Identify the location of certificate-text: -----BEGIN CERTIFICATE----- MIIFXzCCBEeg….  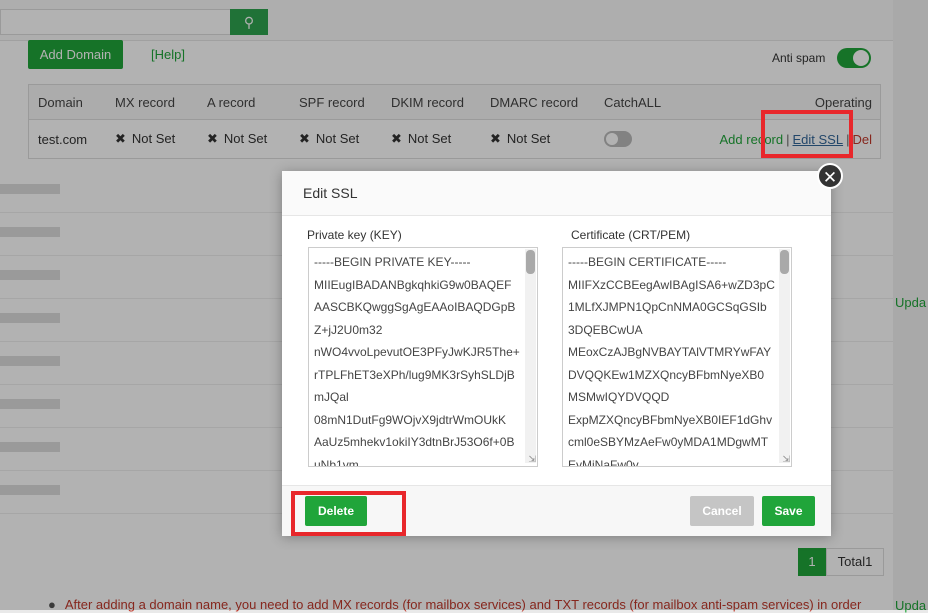
(673, 359).